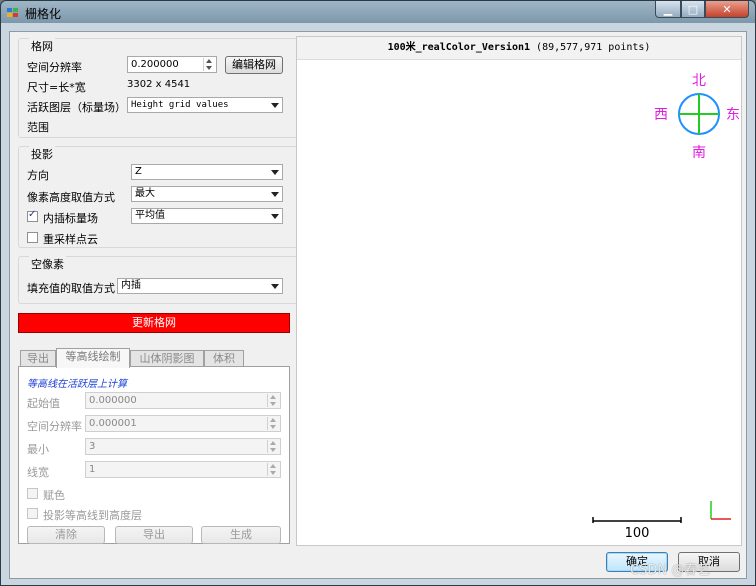  Describe the element at coordinates (637, 532) in the screenshot. I see `scale-bar-label: 100` at that location.